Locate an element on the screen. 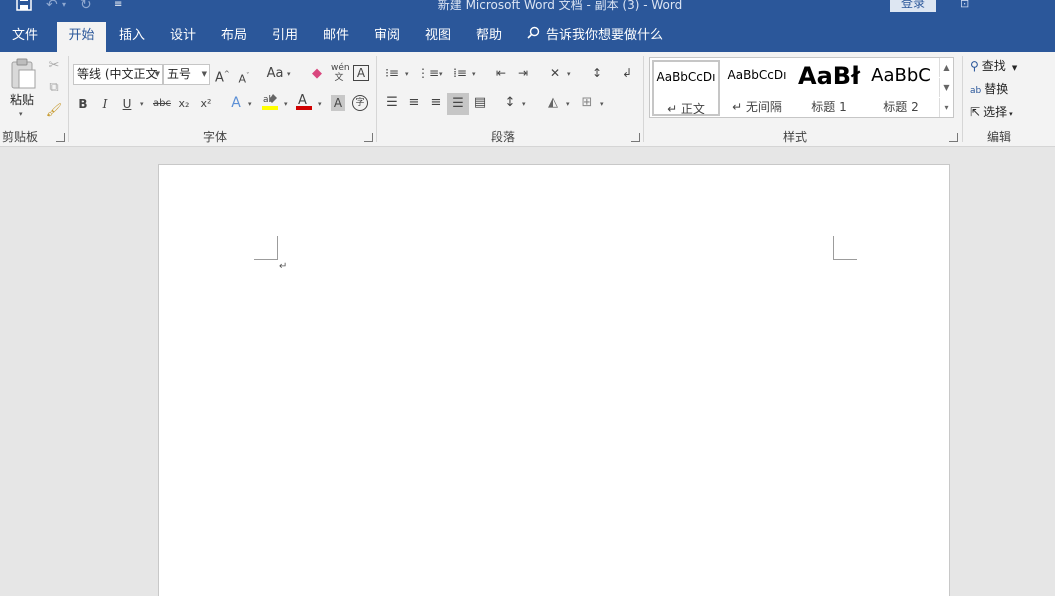 The image size is (1055, 596). character-shading-icon: A is located at coordinates (338, 103).